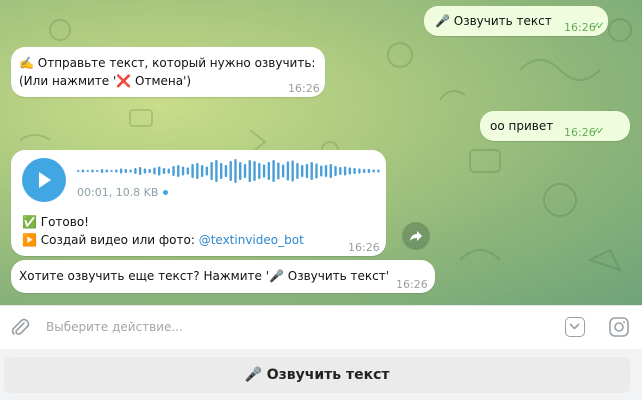 This screenshot has width=642, height=400. What do you see at coordinates (522, 126) in the screenshot?
I see `message-text: оо привет` at bounding box center [522, 126].